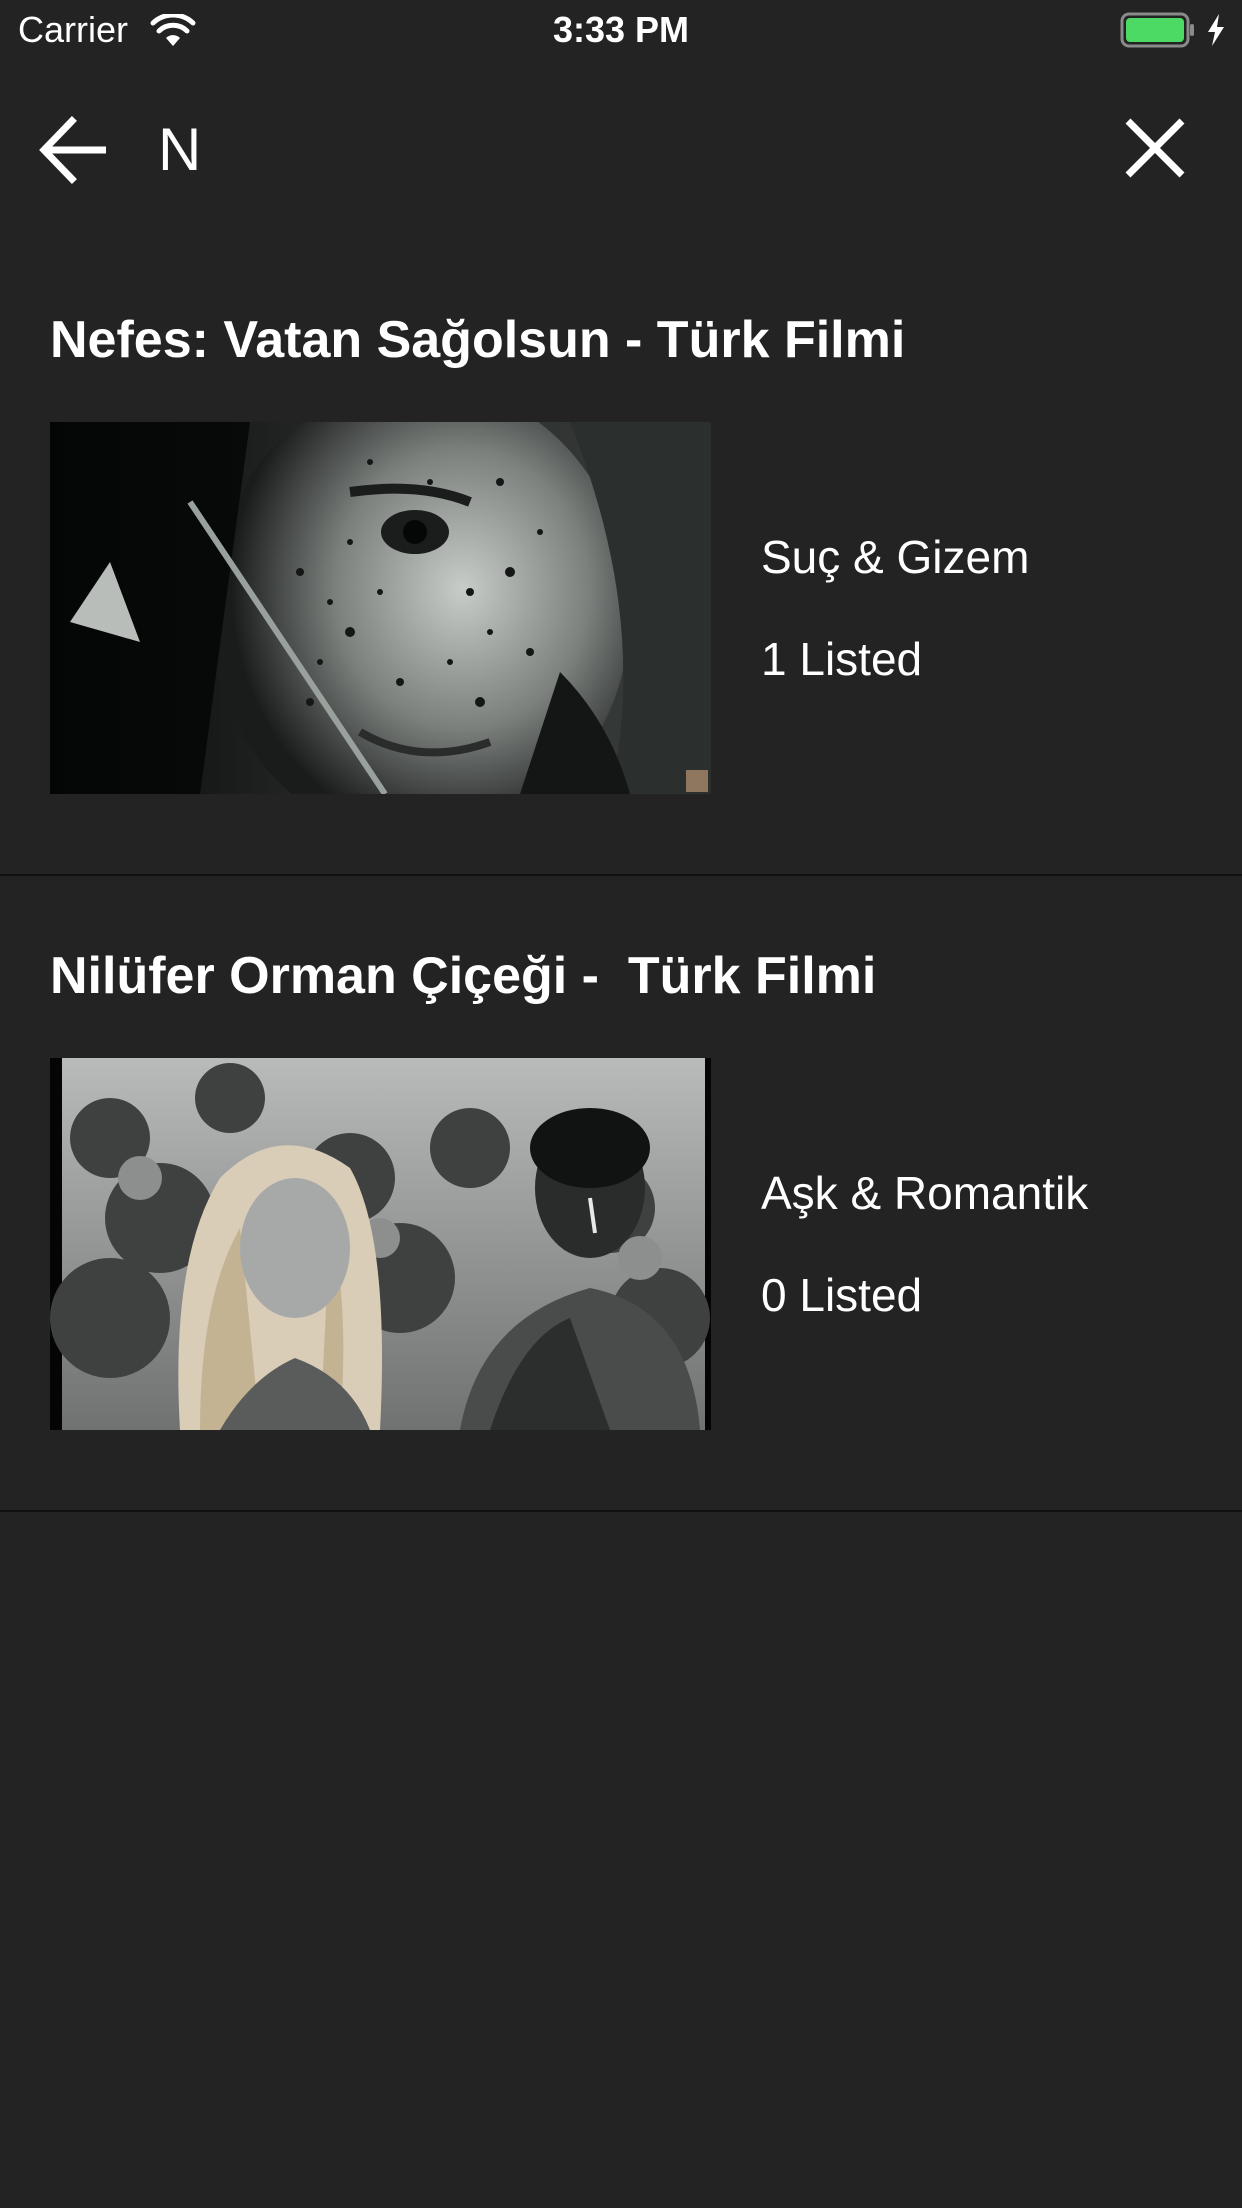  I want to click on result-genre: Suç & Gizem, so click(895, 557).